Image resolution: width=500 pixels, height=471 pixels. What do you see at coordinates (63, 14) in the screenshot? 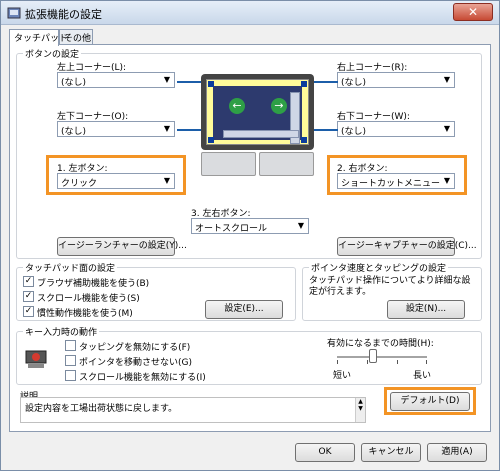
I see `window-title: 拡張機能の設定` at bounding box center [63, 14].